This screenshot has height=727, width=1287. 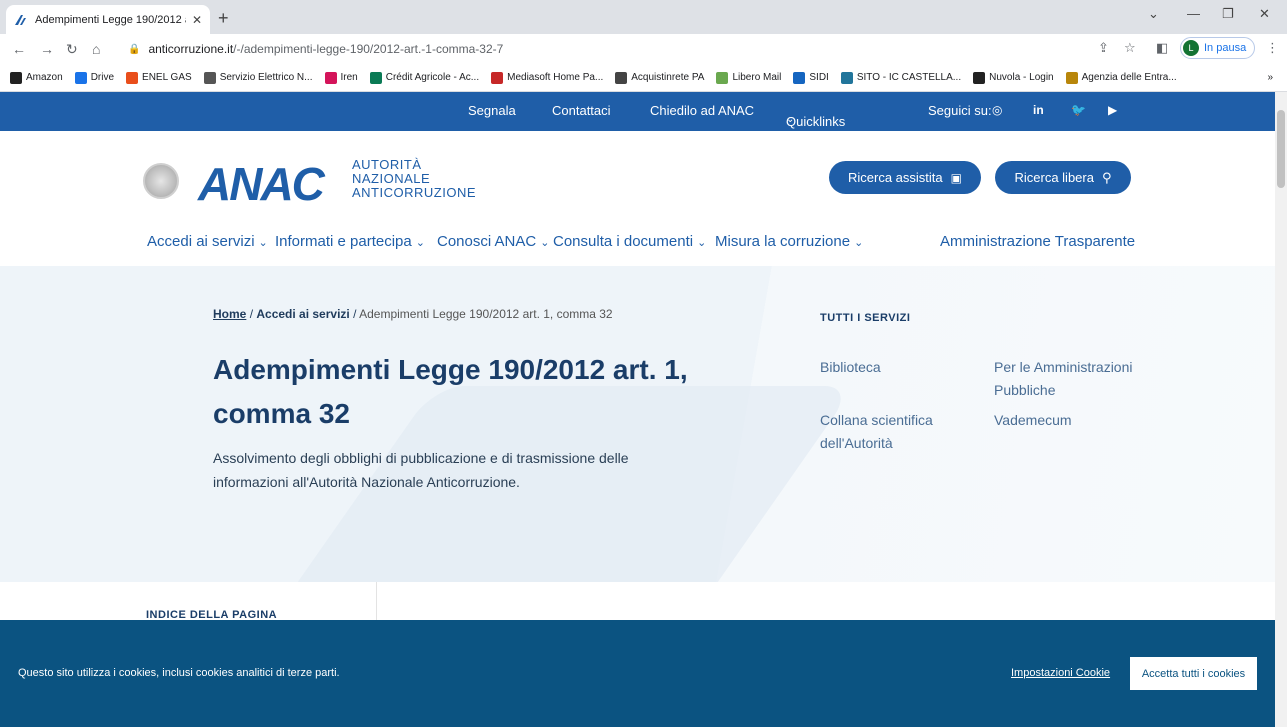 What do you see at coordinates (1228, 14) in the screenshot?
I see `restore-icon: ❐` at bounding box center [1228, 14].